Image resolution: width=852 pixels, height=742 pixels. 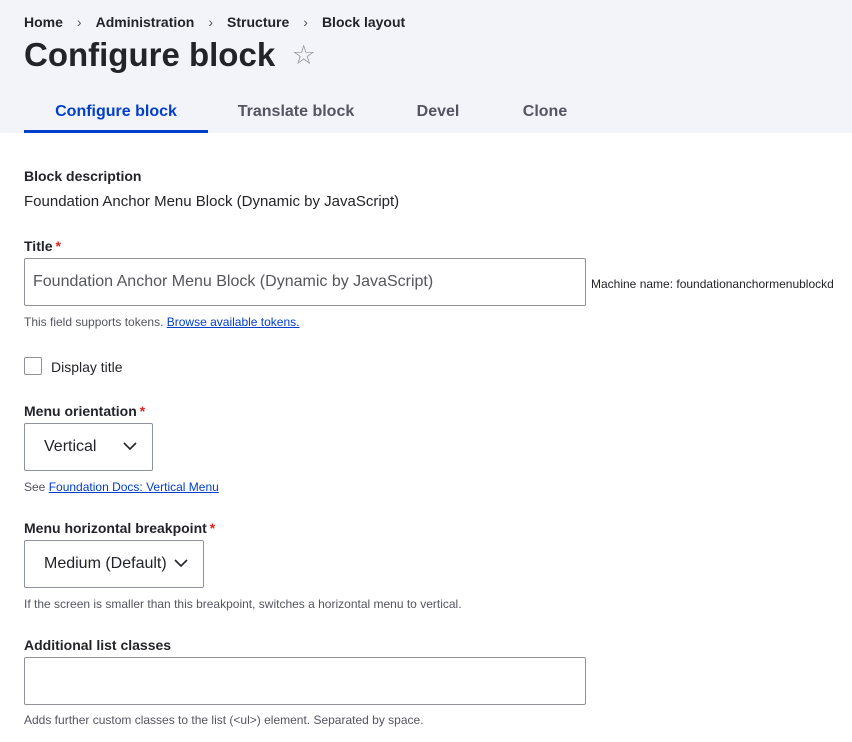 I want to click on menu-breakpoint-label: Menu horizontal breakpoint *, so click(x=119, y=528).